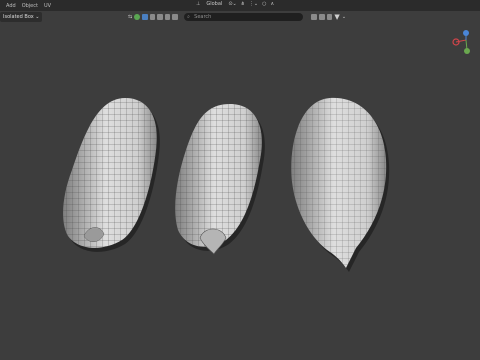  I want to click on outliner-filter-bar: ⇆ ⌕ Search ▼ ⌄, so click(237, 17).